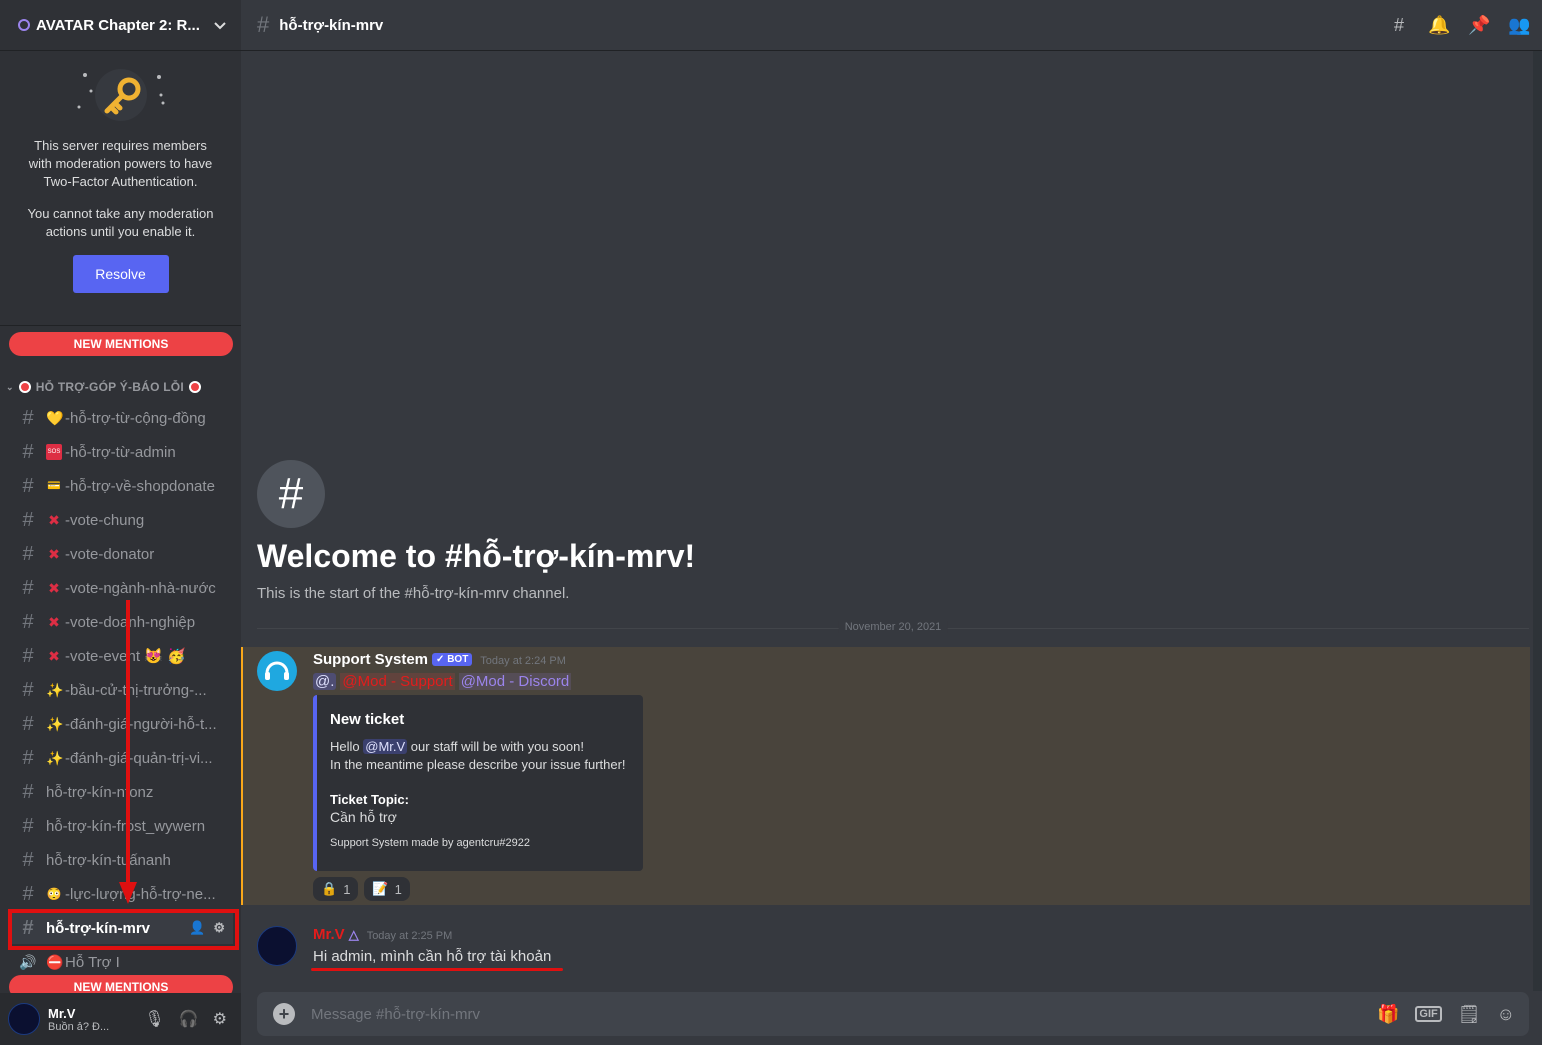 The width and height of the screenshot is (1542, 1045). I want to click on message-header: Support System ✓ BOT Today at 2:24 PM, so click(439, 659).